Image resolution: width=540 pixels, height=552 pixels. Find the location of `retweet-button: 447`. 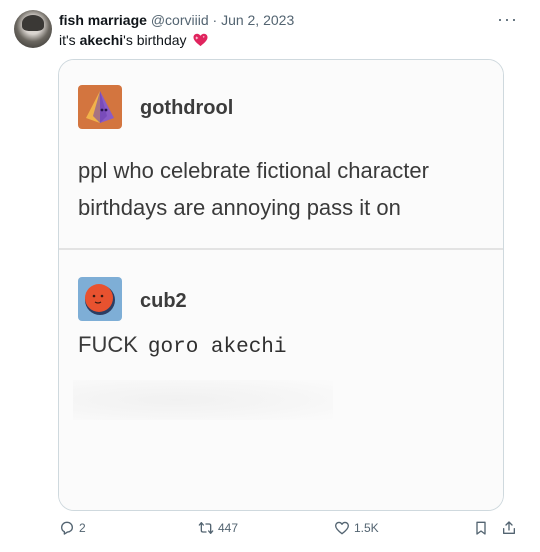

retweet-button: 447 is located at coordinates (218, 528).